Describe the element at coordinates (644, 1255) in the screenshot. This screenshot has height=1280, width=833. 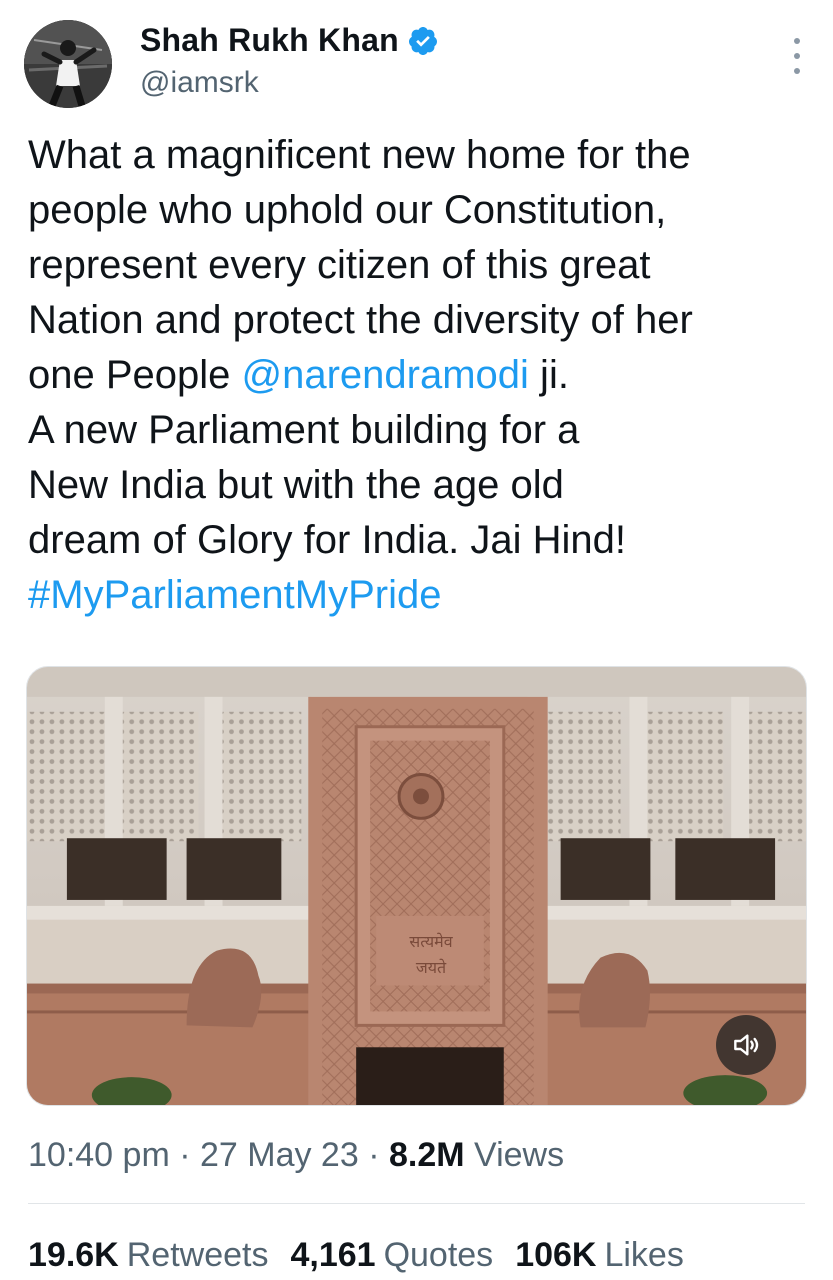
I see `likes-label: Likes` at that location.